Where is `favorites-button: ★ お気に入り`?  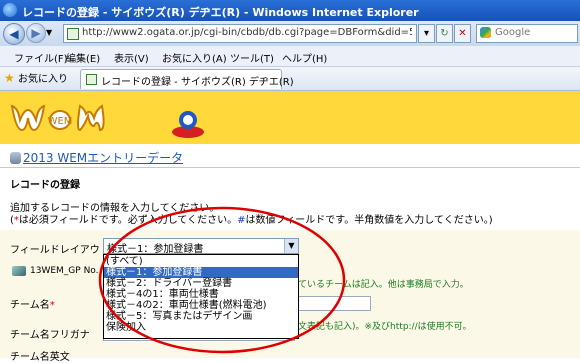
favorites-button: ★ お気に入り is located at coordinates (36, 77).